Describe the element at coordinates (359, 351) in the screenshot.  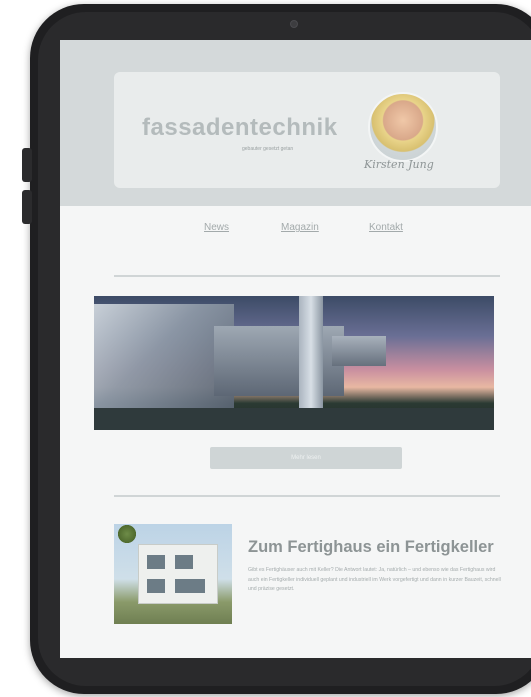
I see `hero-building-right` at that location.